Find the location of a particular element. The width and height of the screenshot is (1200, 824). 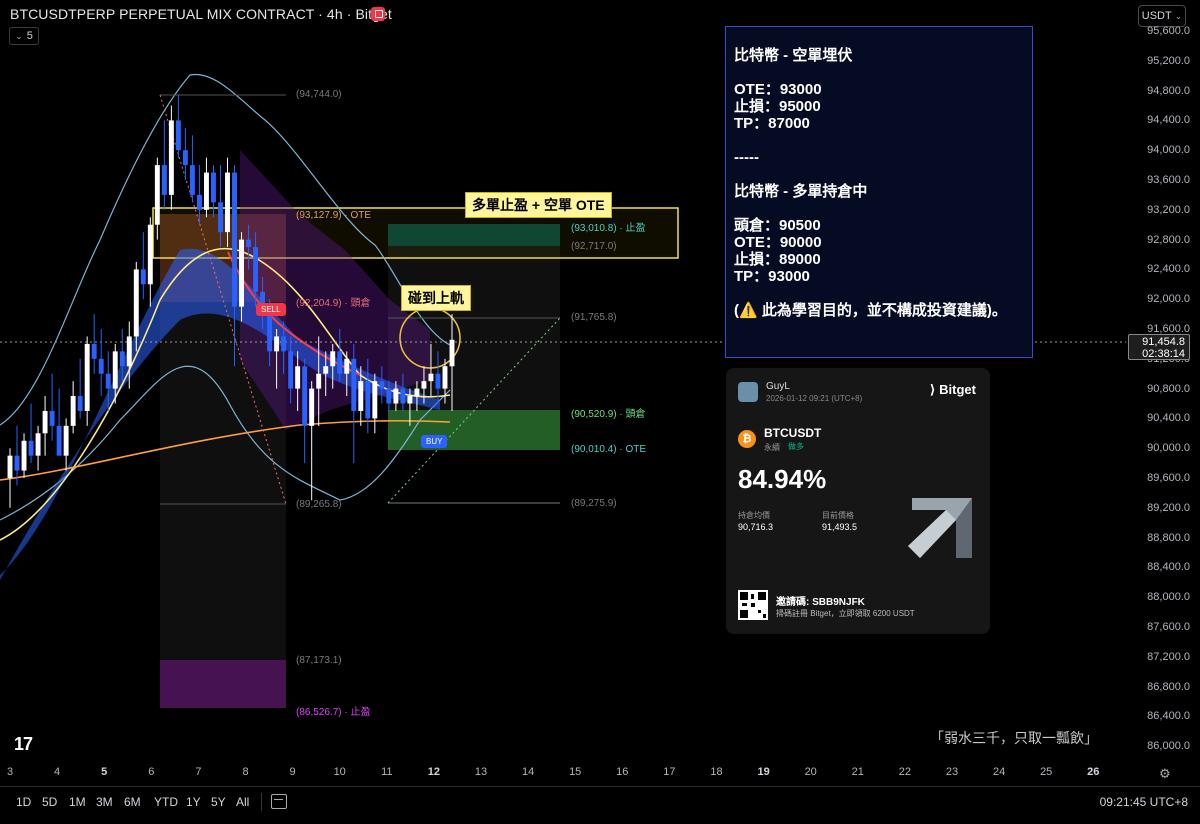

sell-signal-tag: SELL is located at coordinates (271, 309).